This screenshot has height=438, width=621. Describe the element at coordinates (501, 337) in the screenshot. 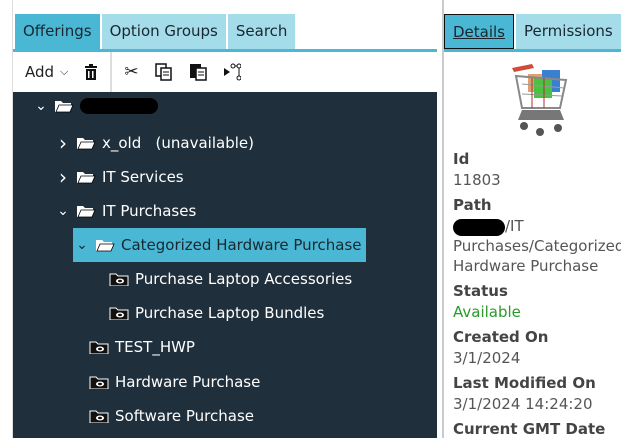

I see `created-label: Created On` at that location.